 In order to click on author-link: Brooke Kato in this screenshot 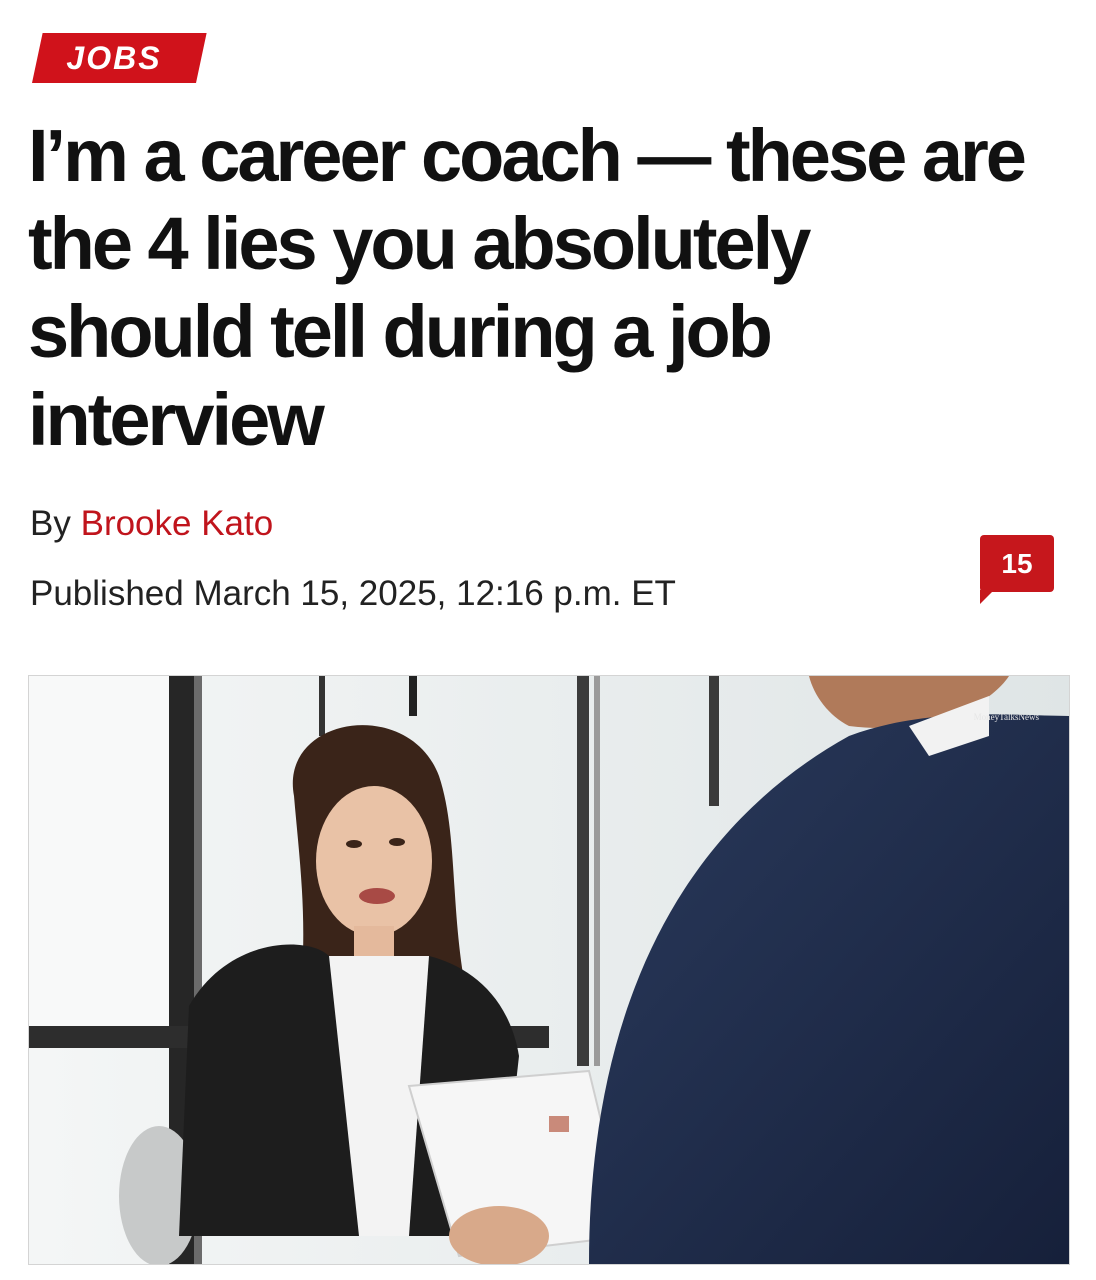, I will do `click(177, 523)`.